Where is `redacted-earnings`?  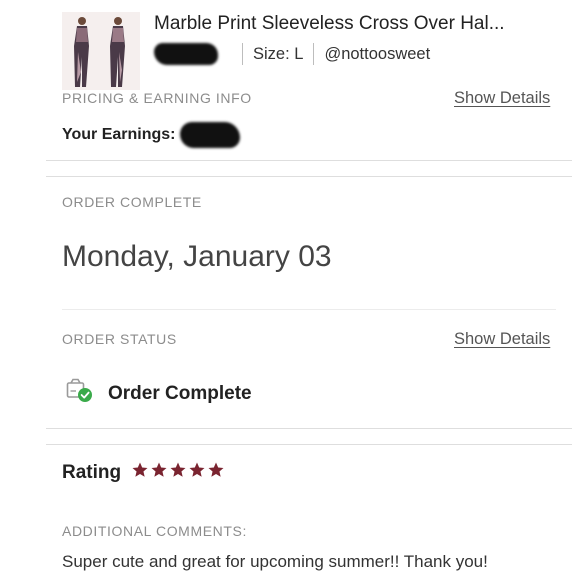
redacted-earnings is located at coordinates (209, 135).